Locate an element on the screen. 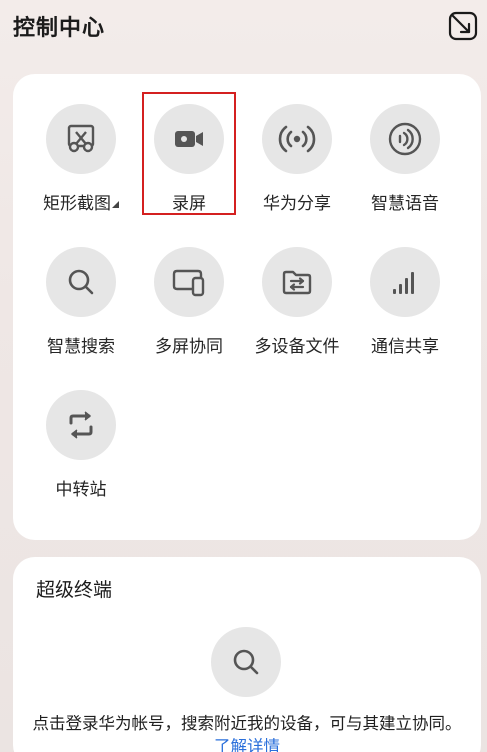 The height and width of the screenshot is (752, 487). folder-transfer-icon is located at coordinates (297, 282).